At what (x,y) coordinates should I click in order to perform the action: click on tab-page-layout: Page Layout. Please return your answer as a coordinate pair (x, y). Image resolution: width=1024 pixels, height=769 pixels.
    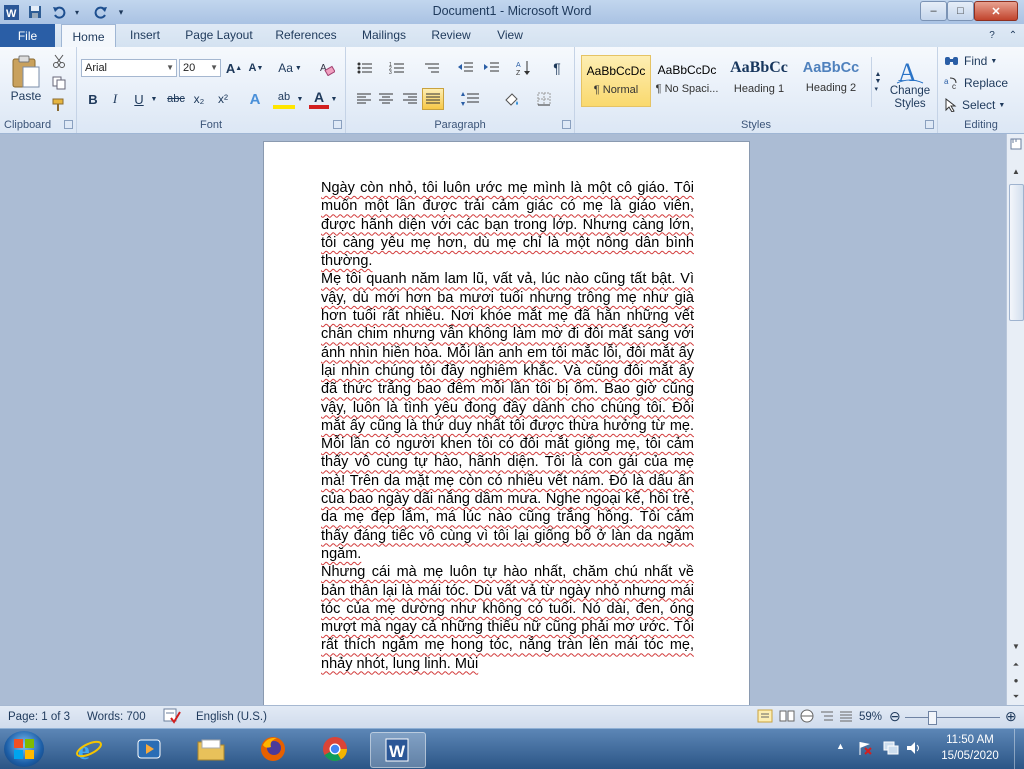
    Looking at the image, I should click on (219, 35).